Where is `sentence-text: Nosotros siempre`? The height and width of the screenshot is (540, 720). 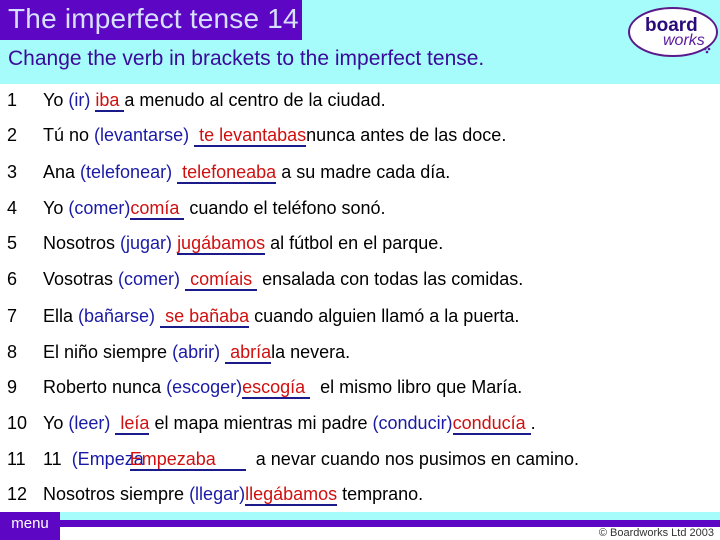 sentence-text: Nosotros siempre is located at coordinates (116, 494).